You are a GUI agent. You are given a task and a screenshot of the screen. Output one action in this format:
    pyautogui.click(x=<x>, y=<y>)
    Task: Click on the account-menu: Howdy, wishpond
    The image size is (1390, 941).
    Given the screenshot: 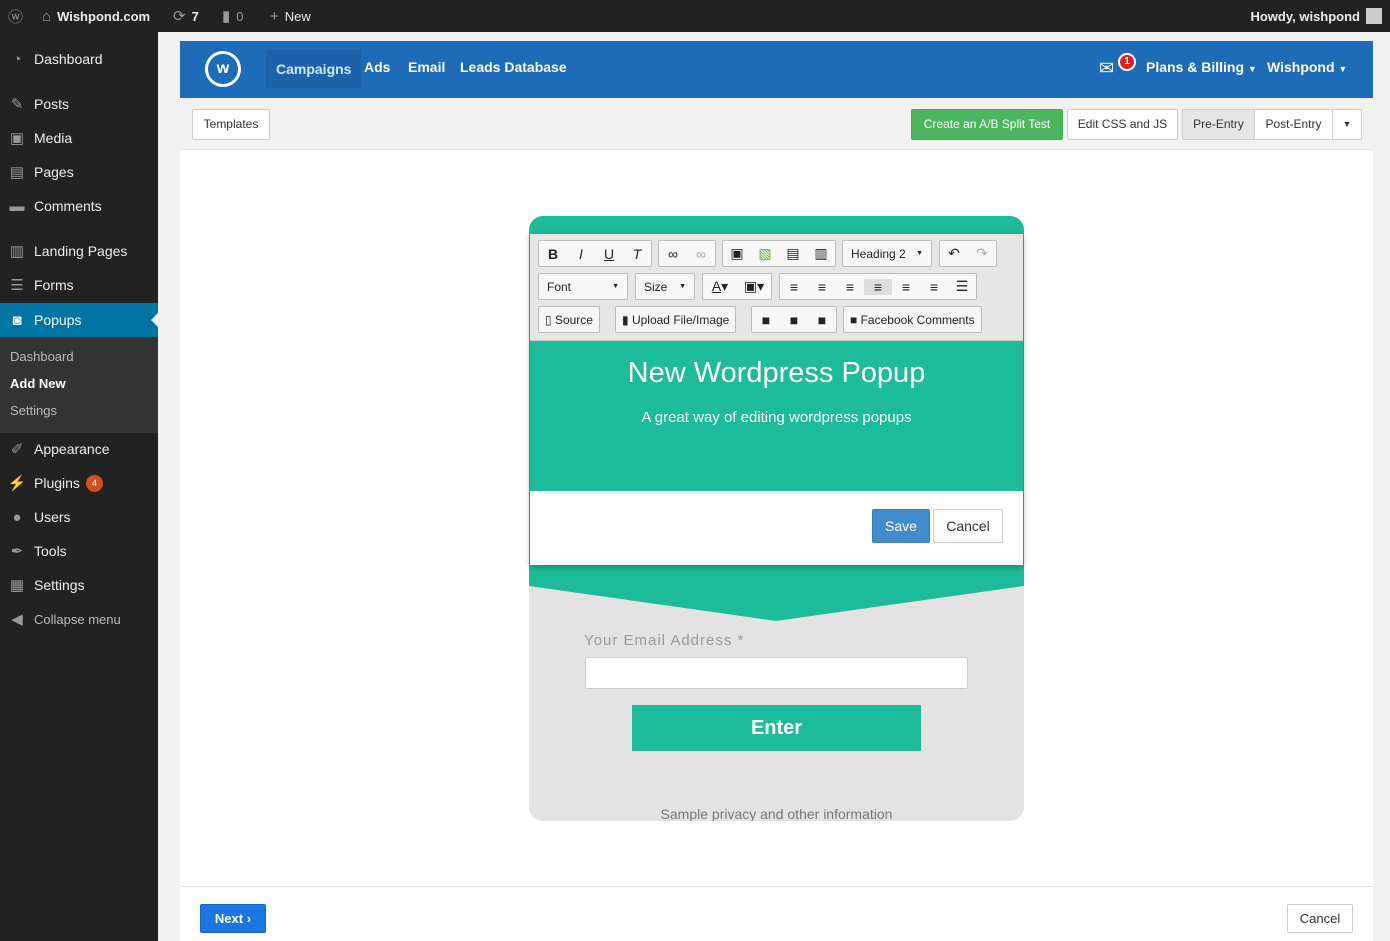 What is the action you would take?
    pyautogui.click(x=1316, y=16)
    